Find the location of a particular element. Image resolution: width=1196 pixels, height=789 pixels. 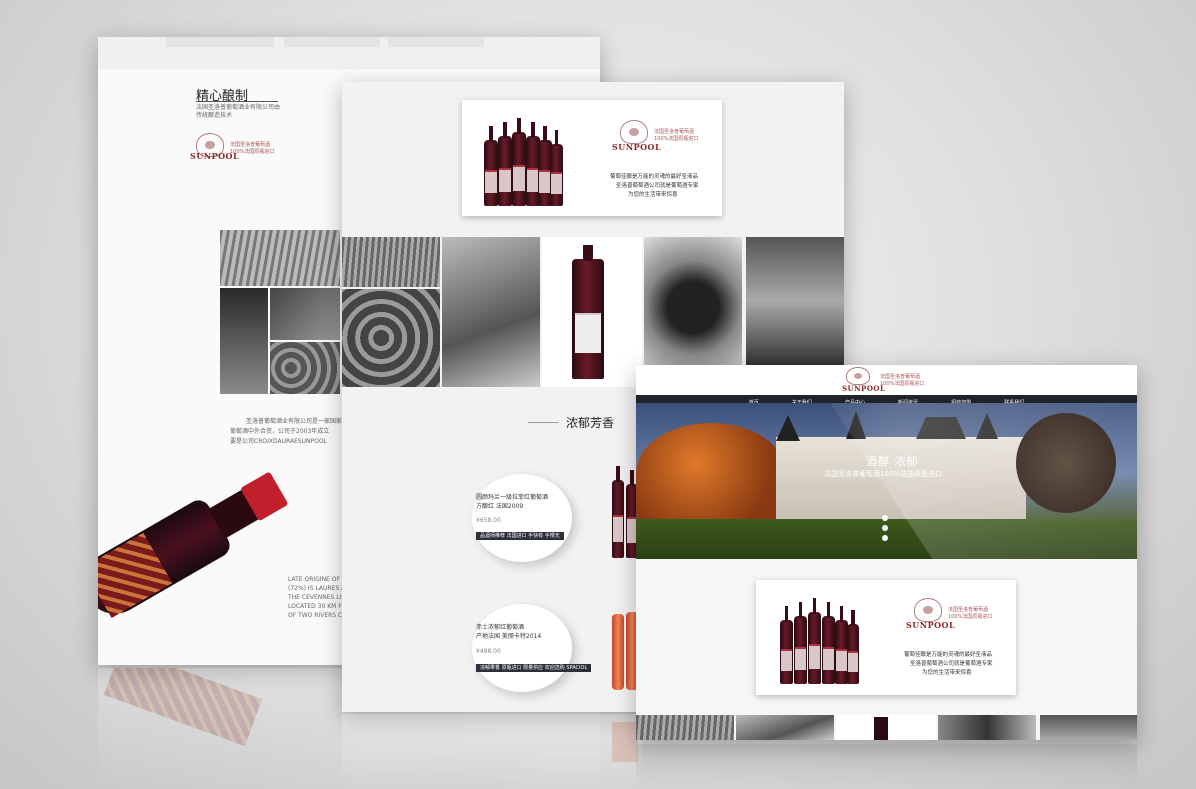

product-name-2: 赤土浓郁红葡萄酒 is located at coordinates (500, 627).